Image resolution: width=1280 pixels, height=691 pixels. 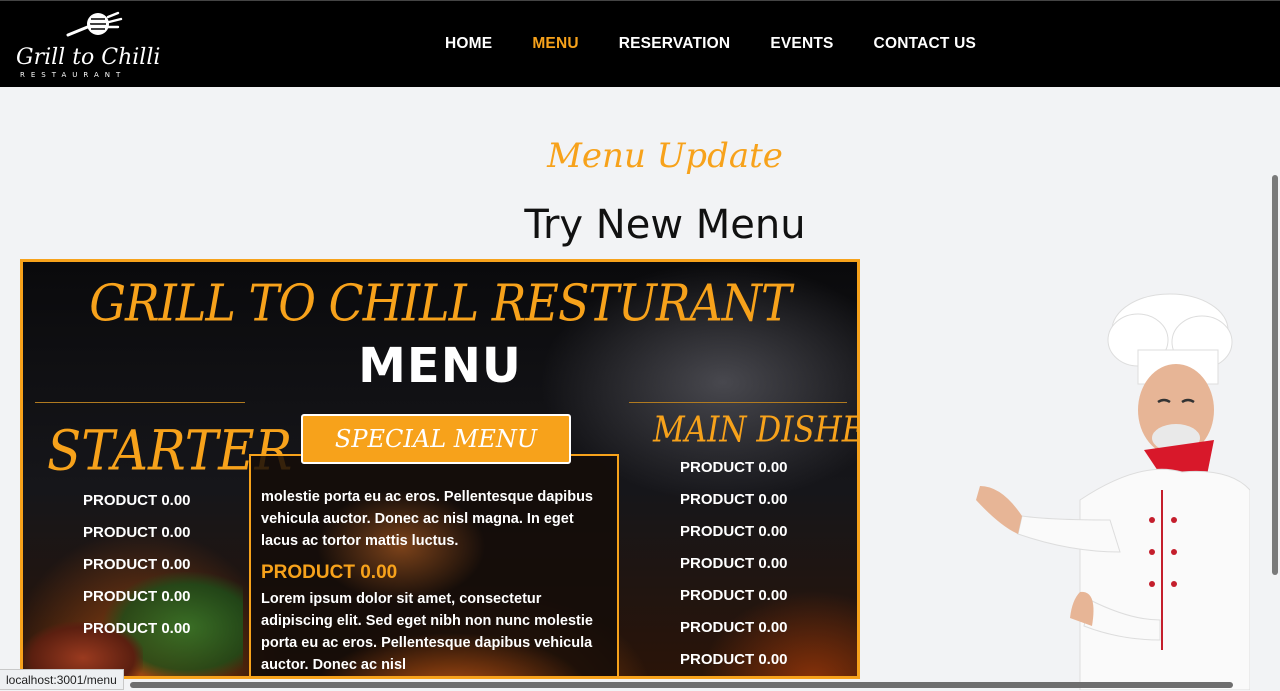 What do you see at coordinates (440, 303) in the screenshot?
I see `board-title: GRILL TO CHILL RESTURANT` at bounding box center [440, 303].